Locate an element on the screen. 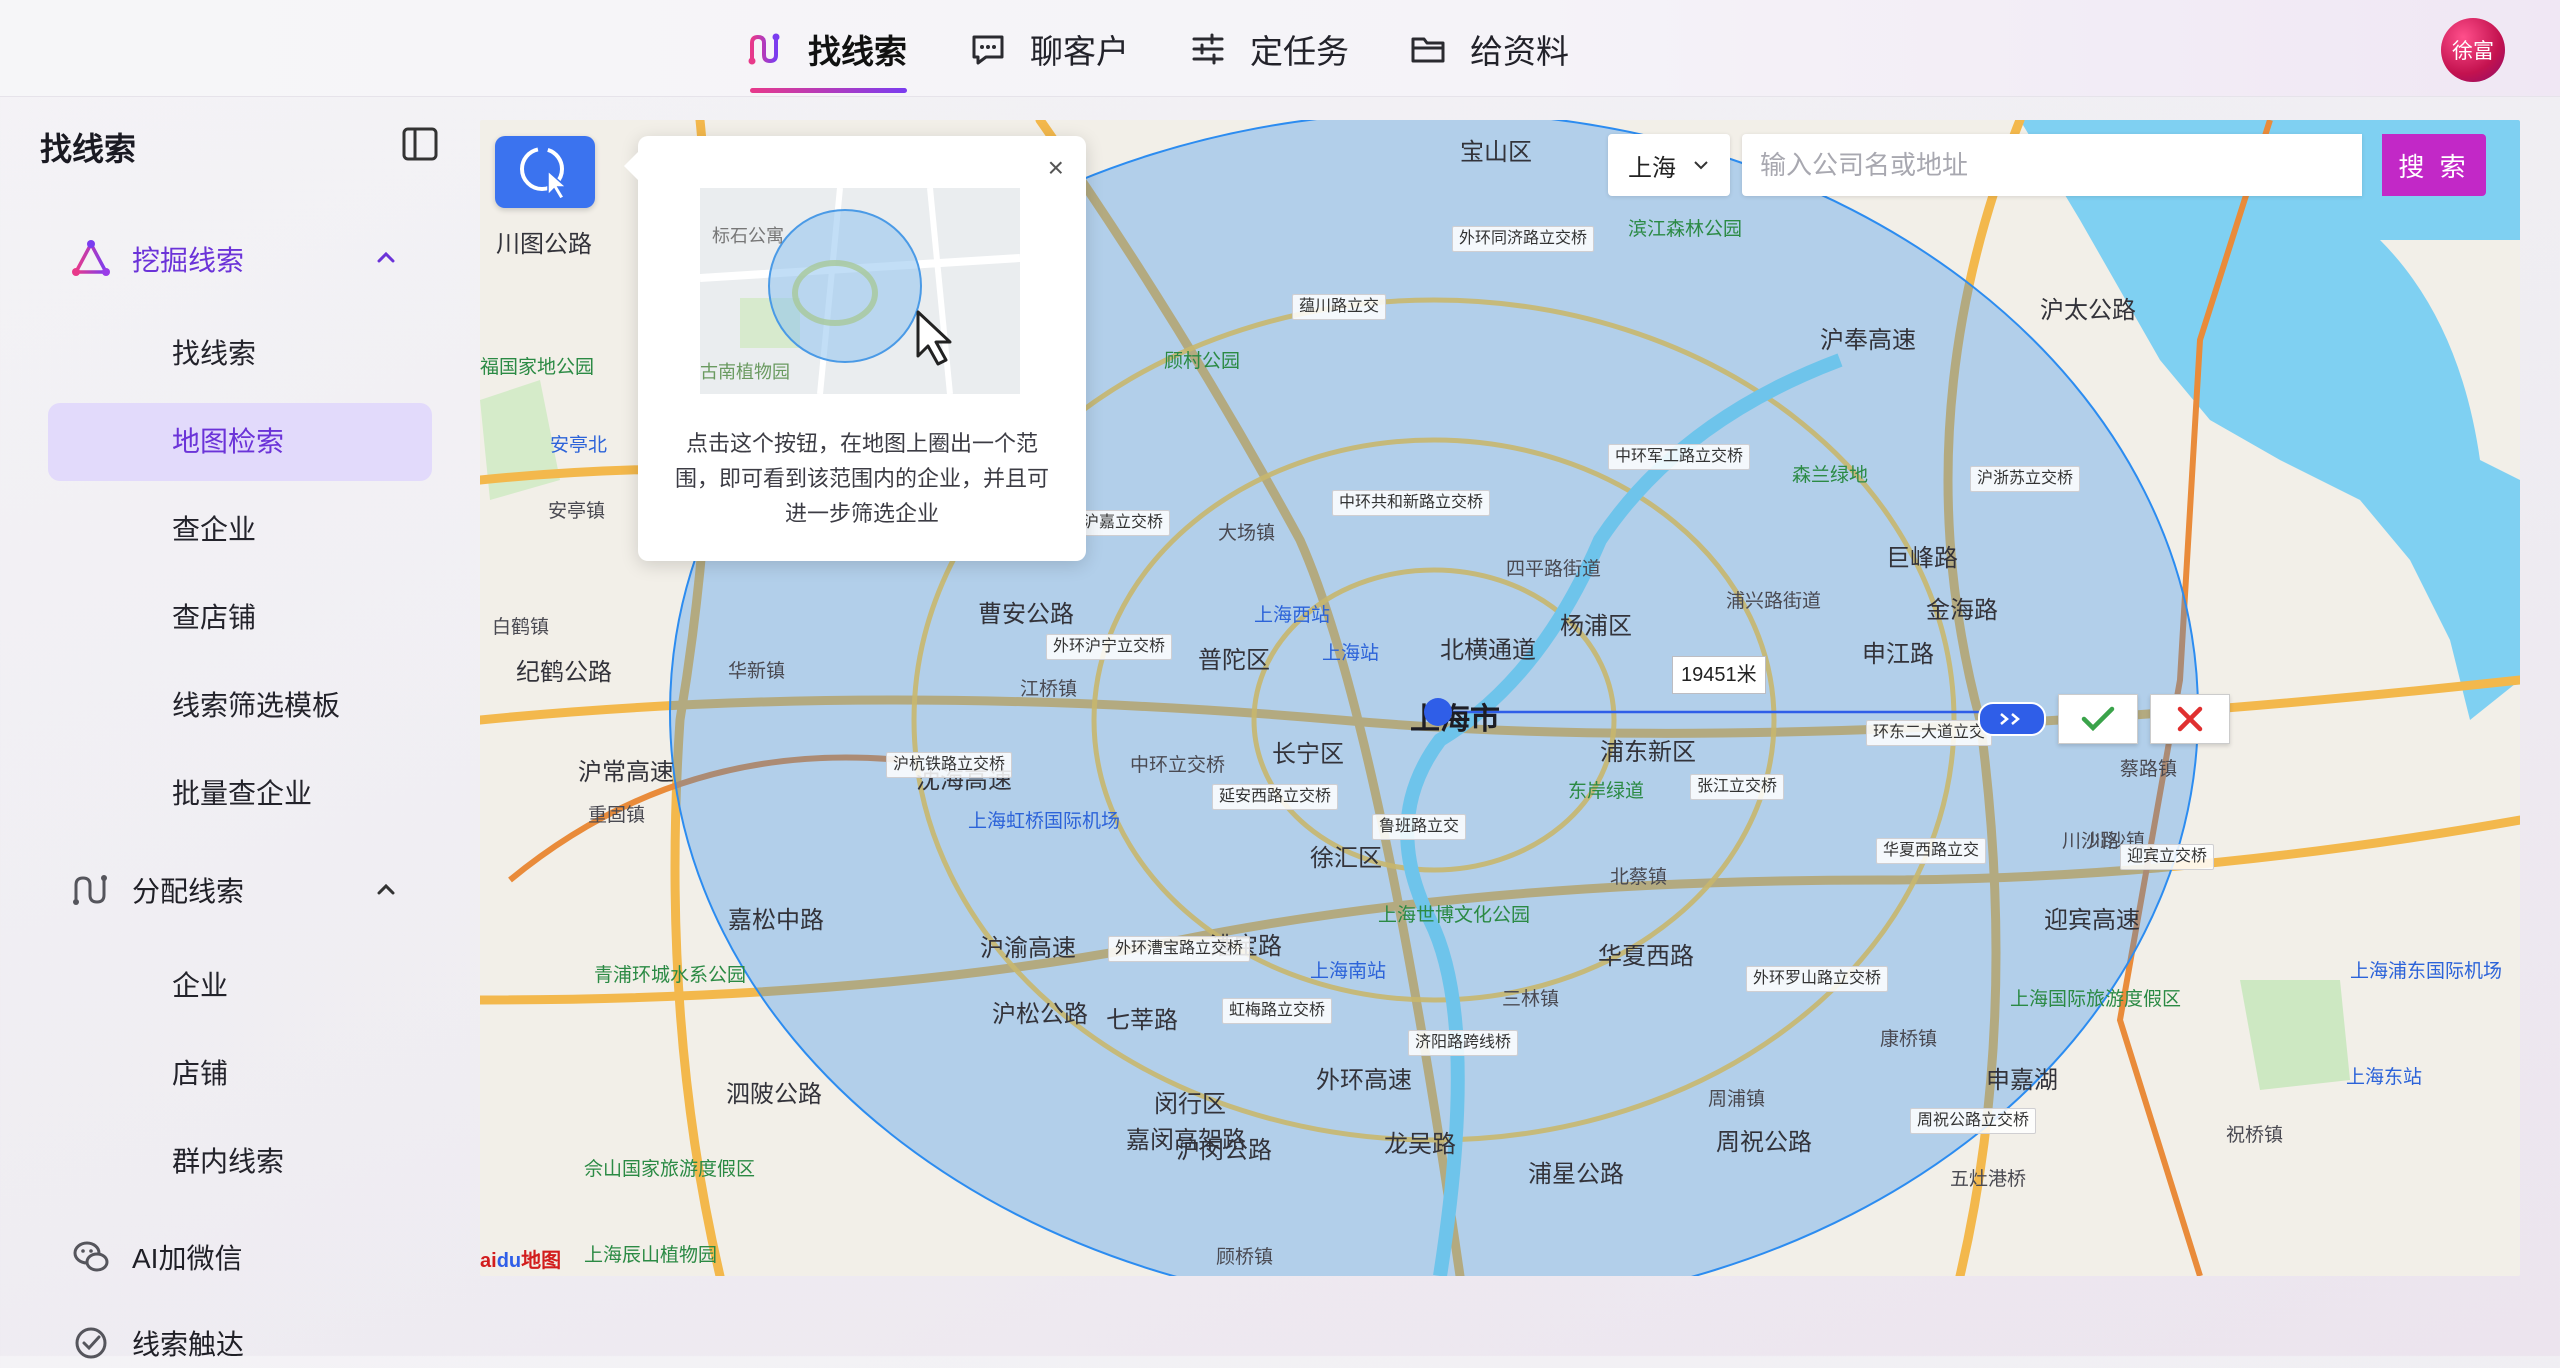 The image size is (2560, 1368). map-label-district: 周浦镇 is located at coordinates (1737, 1099).